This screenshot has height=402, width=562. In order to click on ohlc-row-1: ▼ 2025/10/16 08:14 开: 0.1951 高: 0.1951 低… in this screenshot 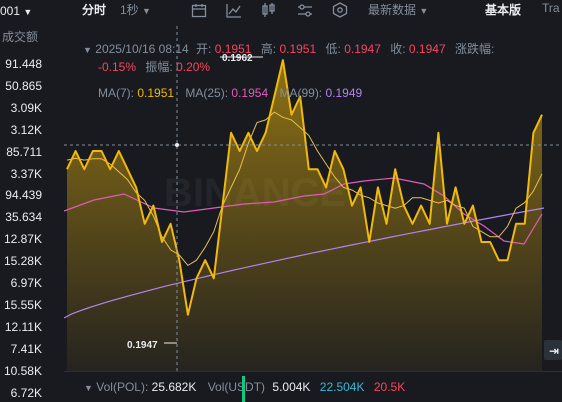, I will do `click(289, 49)`.